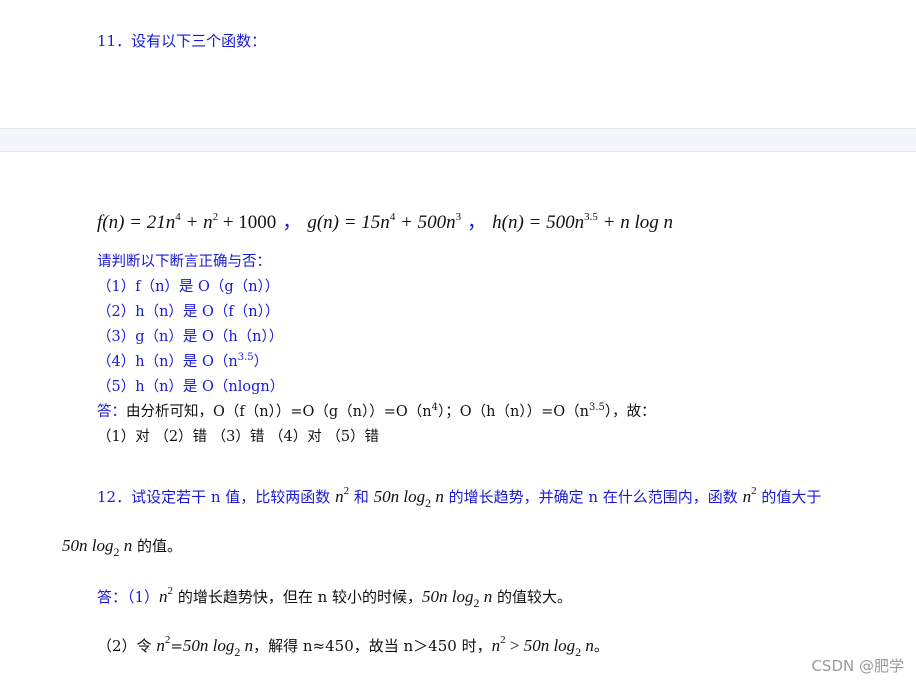  Describe the element at coordinates (549, 645) in the screenshot. I see `q12-ans2-nlogb: 50n log` at that location.